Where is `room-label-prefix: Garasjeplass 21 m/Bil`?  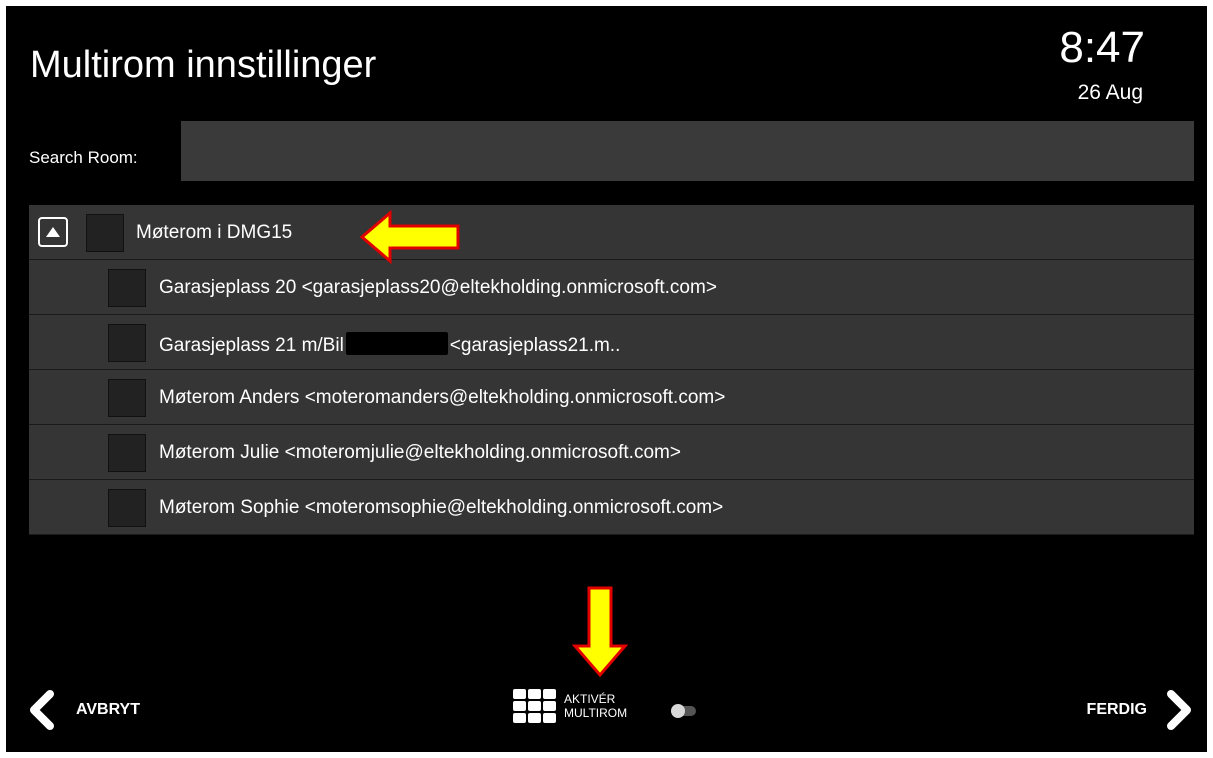
room-label-prefix: Garasjeplass 21 m/Bil is located at coordinates (251, 345).